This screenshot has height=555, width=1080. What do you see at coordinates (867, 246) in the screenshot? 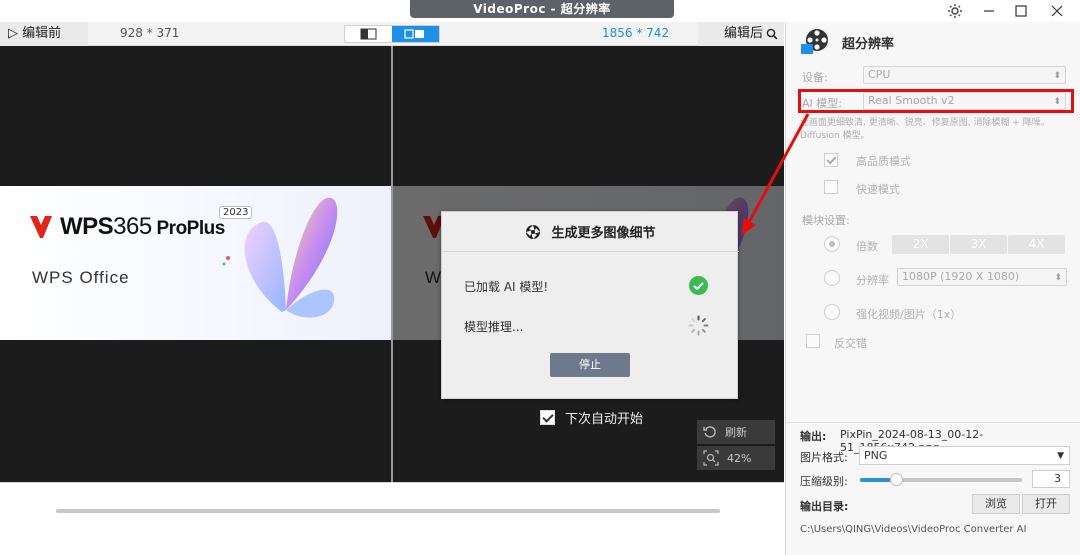
I see `scale-label: 倍数` at bounding box center [867, 246].